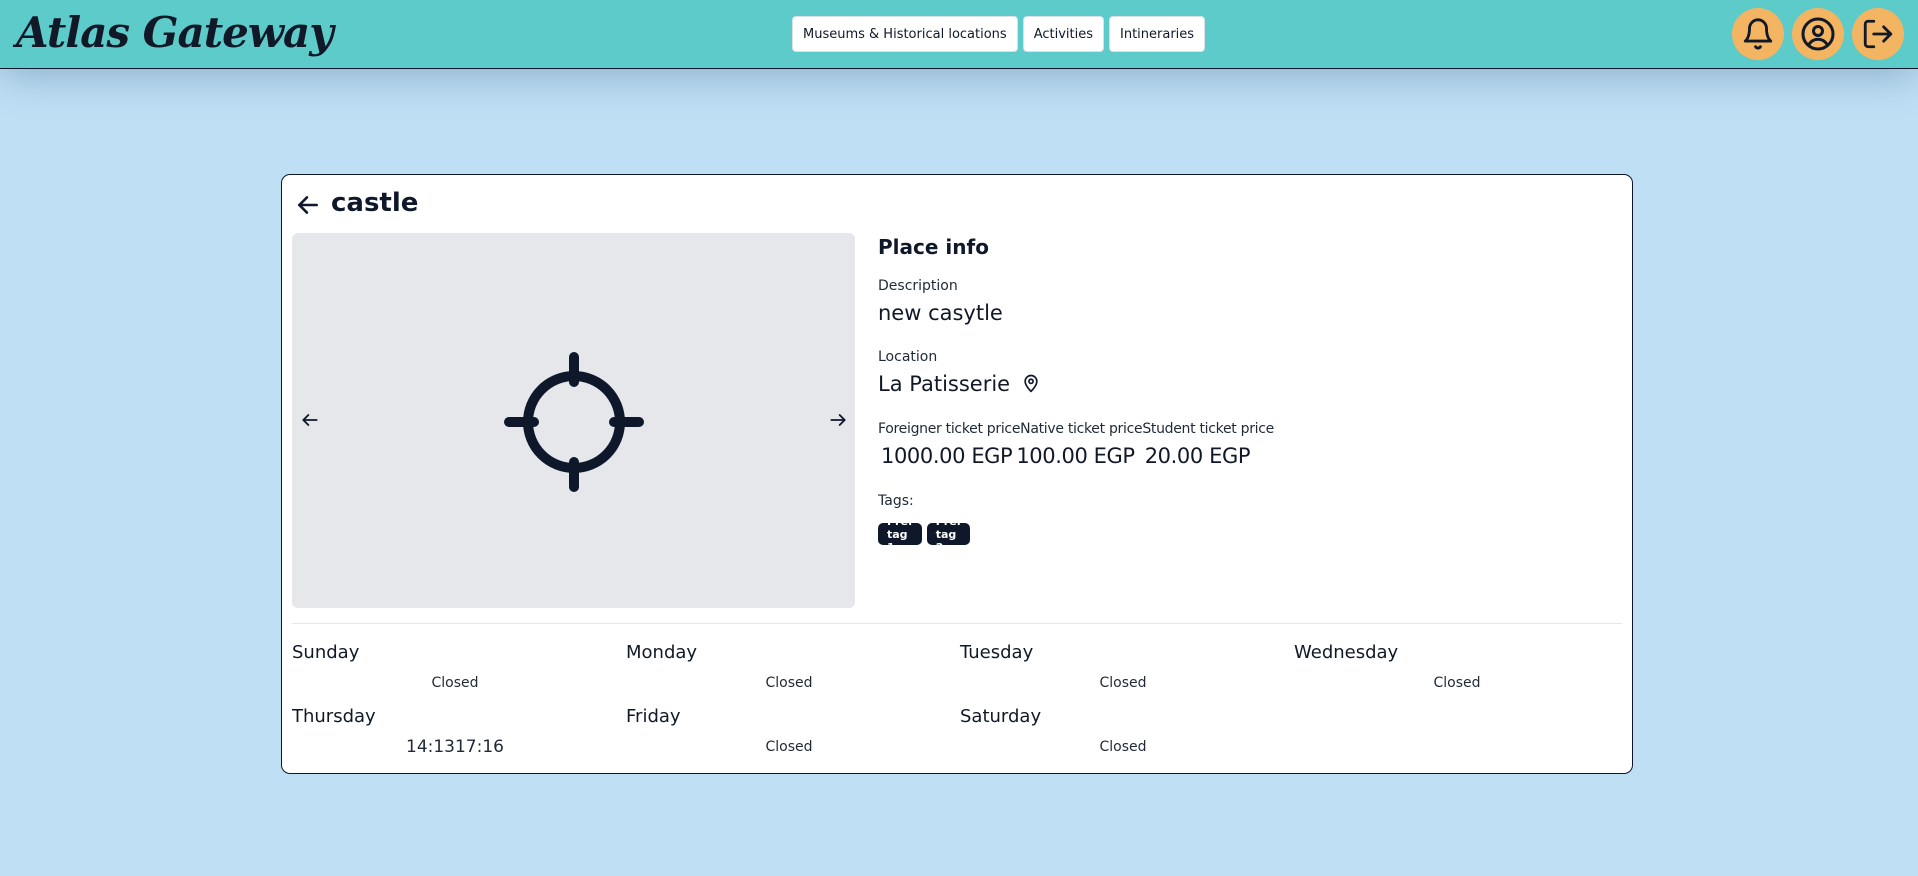  I want to click on ticket-price-values: 1000.00 EGP 100.00 EGP 20.00 EGP, so click(1066, 456).